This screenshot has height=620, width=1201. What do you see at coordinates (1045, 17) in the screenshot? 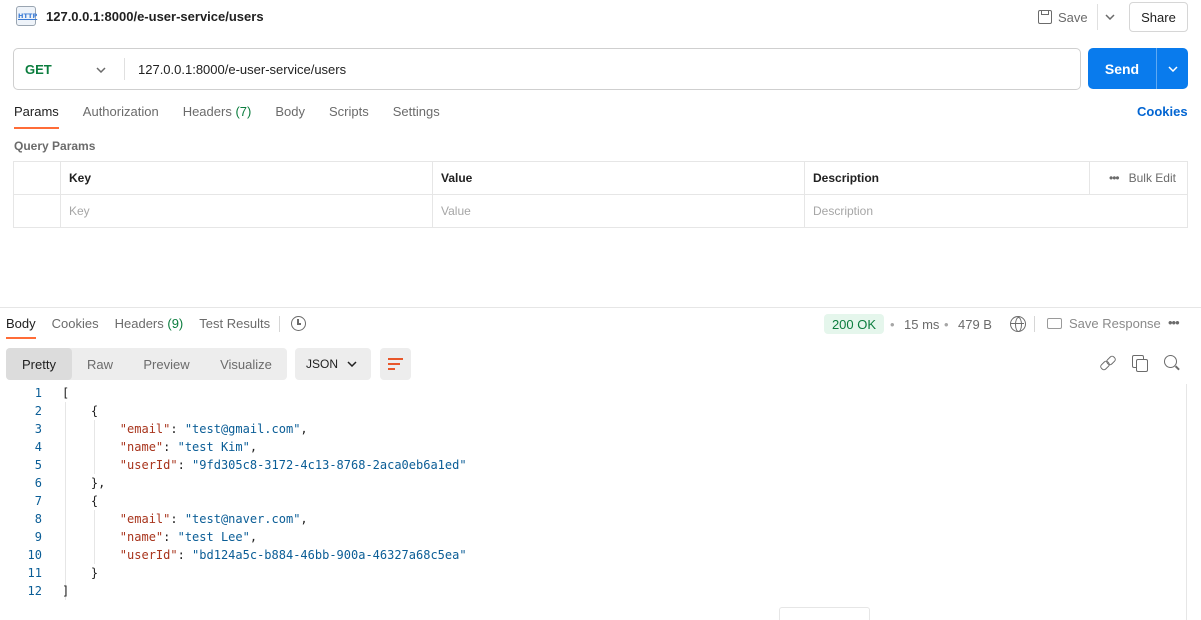
I see `save-icon` at bounding box center [1045, 17].